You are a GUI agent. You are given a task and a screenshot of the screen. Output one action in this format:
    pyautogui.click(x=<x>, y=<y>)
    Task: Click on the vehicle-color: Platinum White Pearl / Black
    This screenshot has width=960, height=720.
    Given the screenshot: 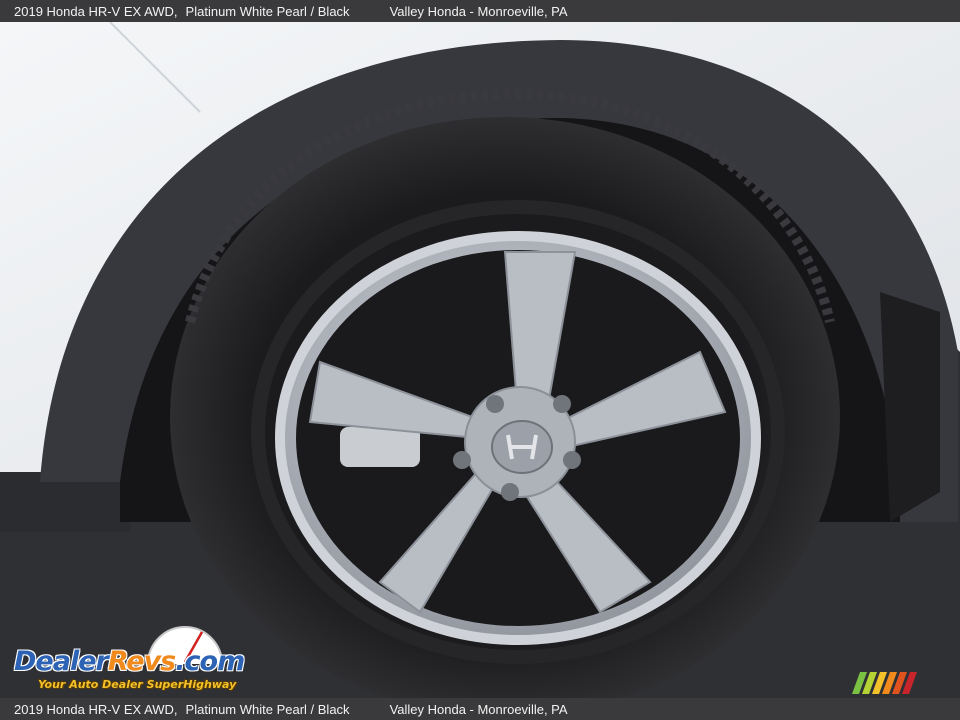 What is the action you would take?
    pyautogui.click(x=267, y=11)
    